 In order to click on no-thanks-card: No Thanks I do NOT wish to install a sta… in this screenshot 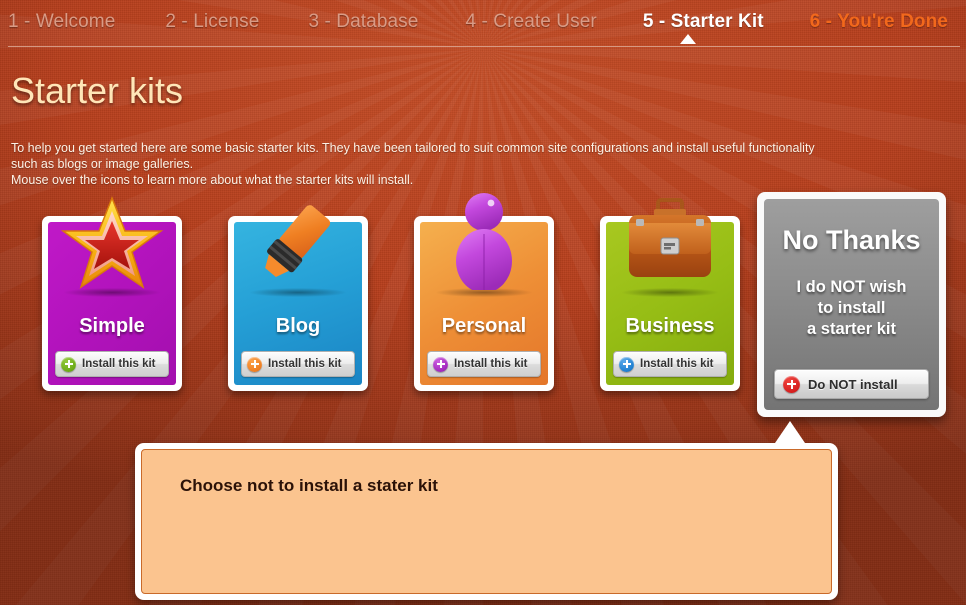, I will do `click(851, 304)`.